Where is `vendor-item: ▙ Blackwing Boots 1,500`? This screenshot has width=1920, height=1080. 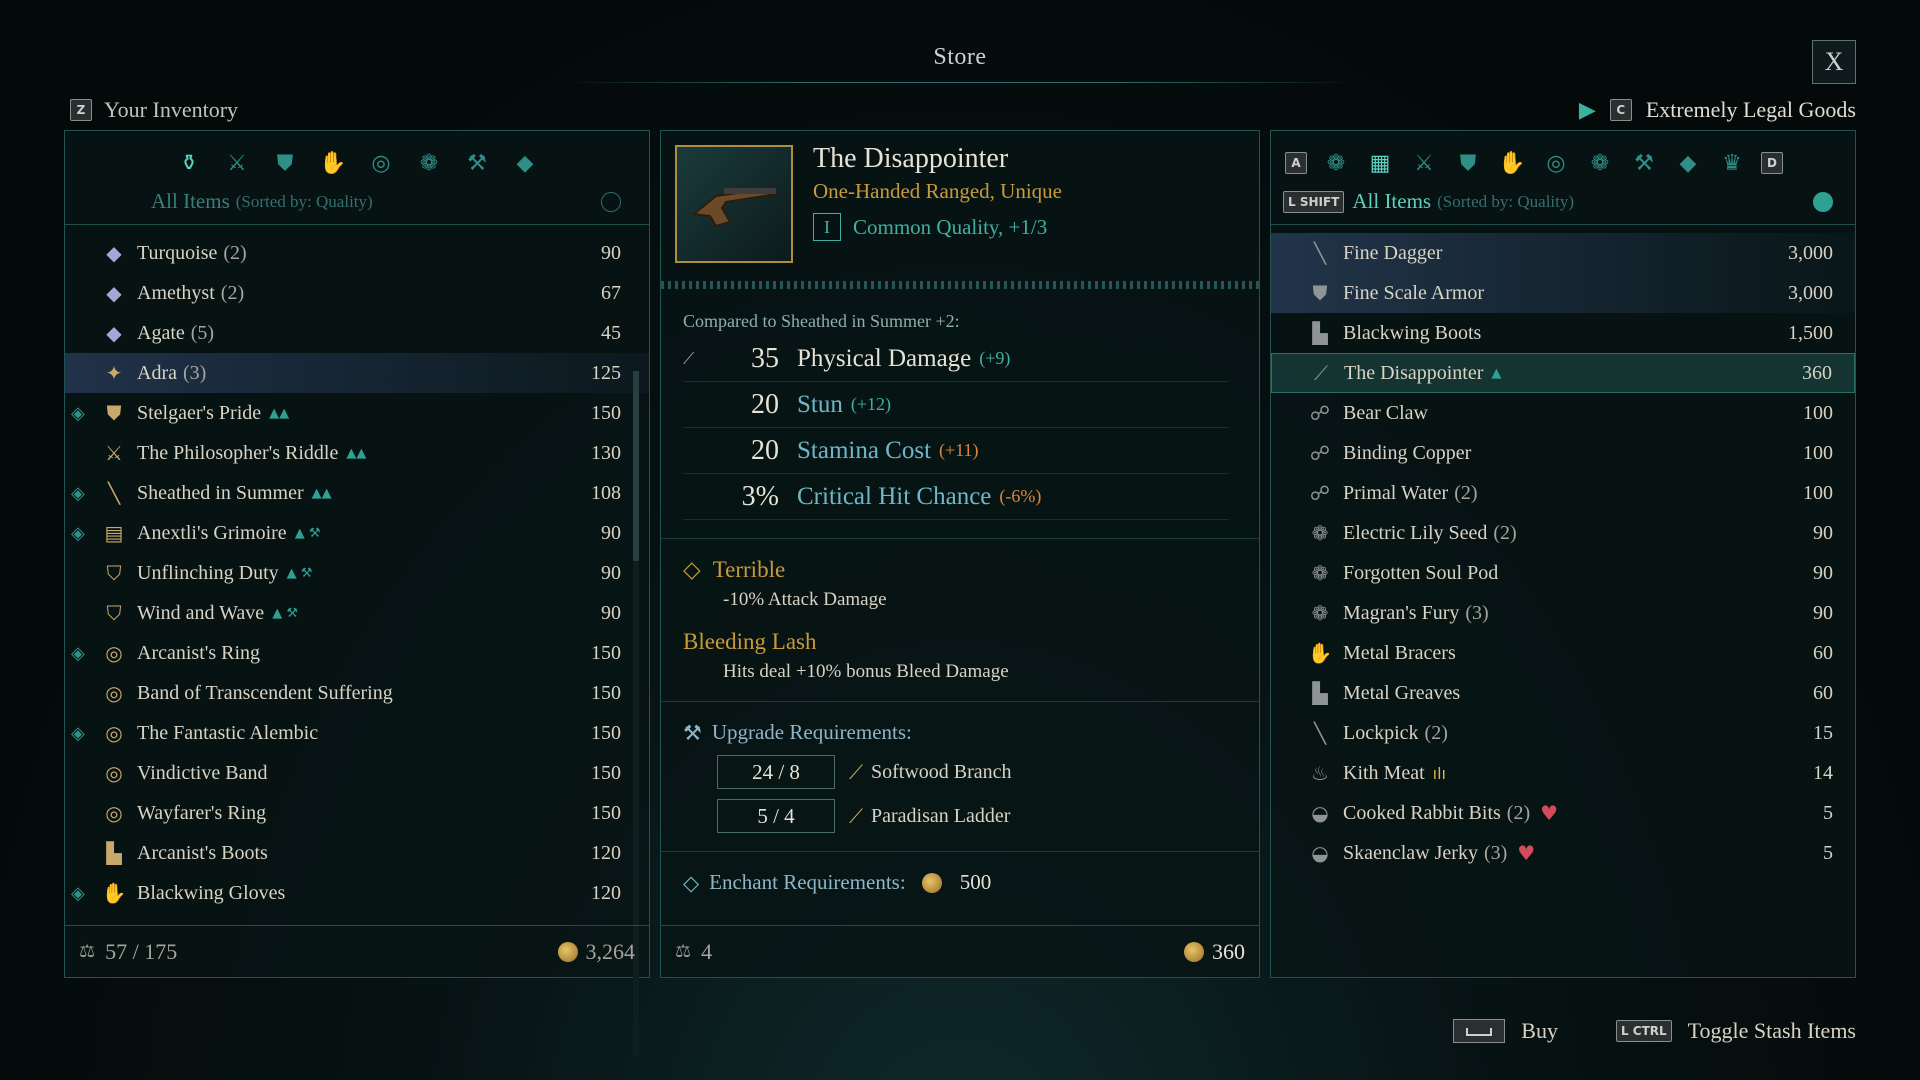 vendor-item: ▙ Blackwing Boots 1,500 is located at coordinates (1563, 333).